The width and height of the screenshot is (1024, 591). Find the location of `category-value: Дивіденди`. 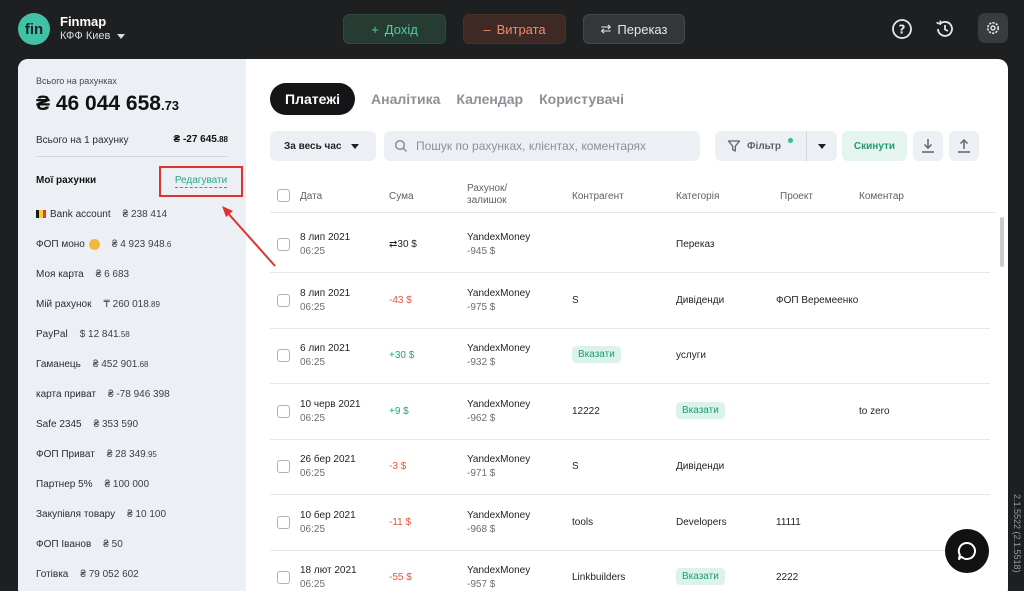

category-value: Дивіденди is located at coordinates (700, 300).